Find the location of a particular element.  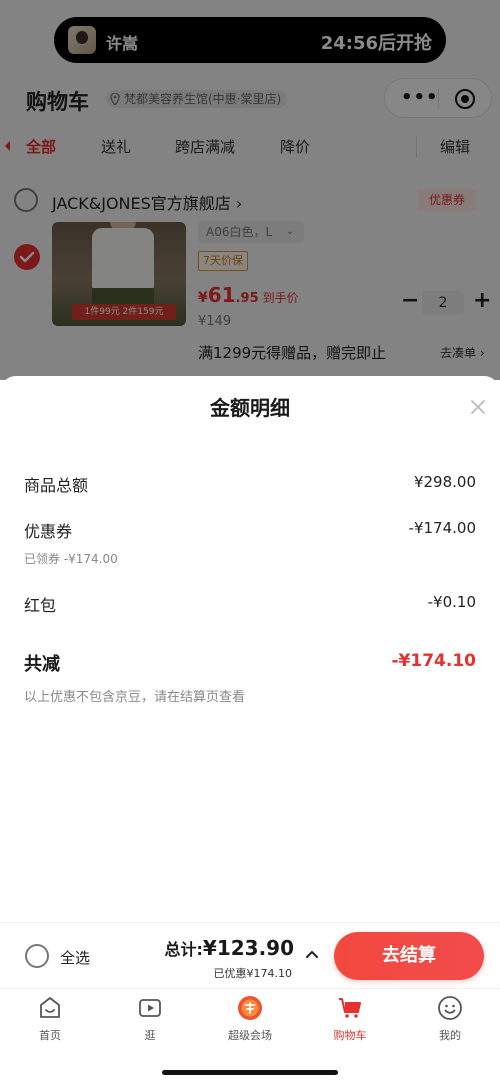

goods-total-value: ¥298.00 is located at coordinates (444, 482).